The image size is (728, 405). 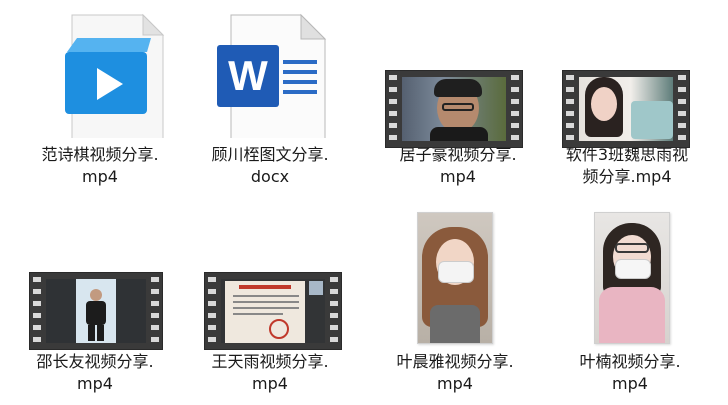 I want to click on file-name: 软件3班魏思雨视 频分享.mp4, so click(x=627, y=165).